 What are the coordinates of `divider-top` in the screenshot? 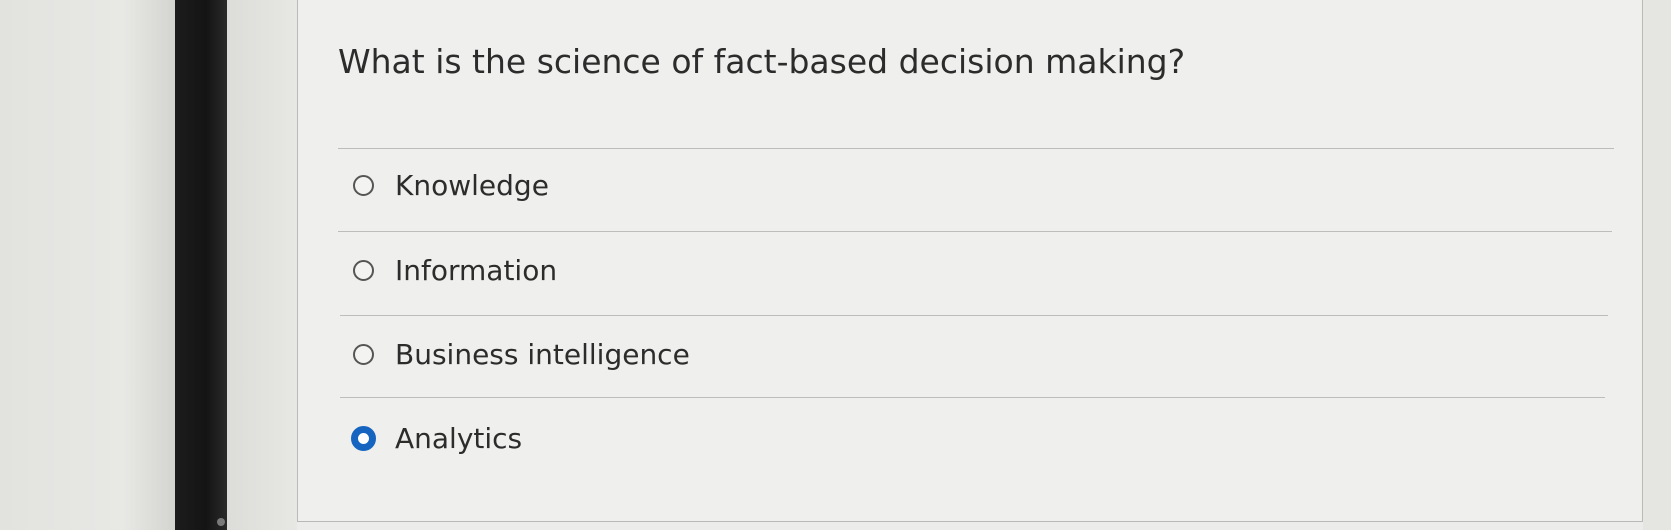 It's located at (976, 148).